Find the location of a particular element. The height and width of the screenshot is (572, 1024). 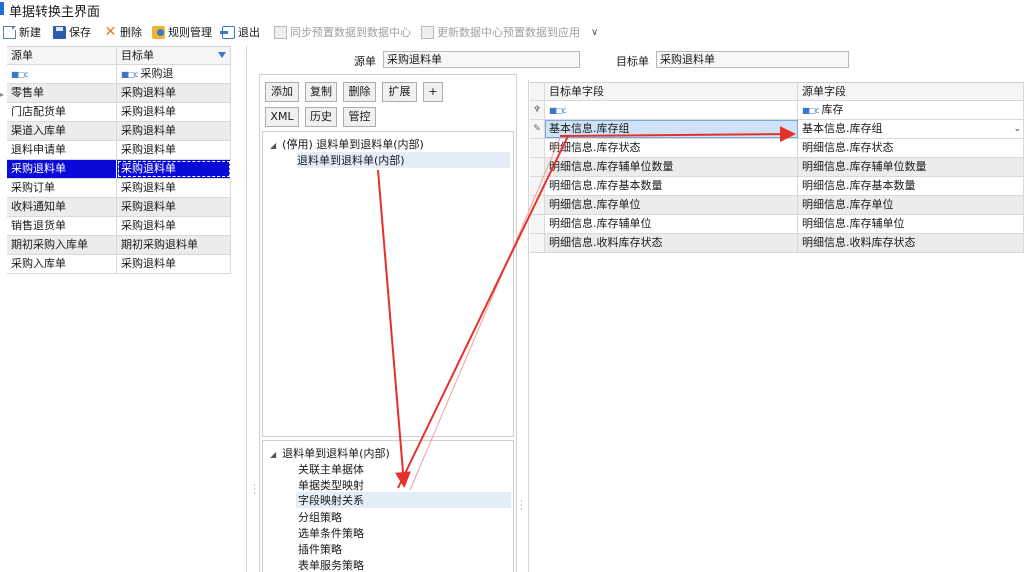

policy-item: 表单服务策略 is located at coordinates (331, 564).